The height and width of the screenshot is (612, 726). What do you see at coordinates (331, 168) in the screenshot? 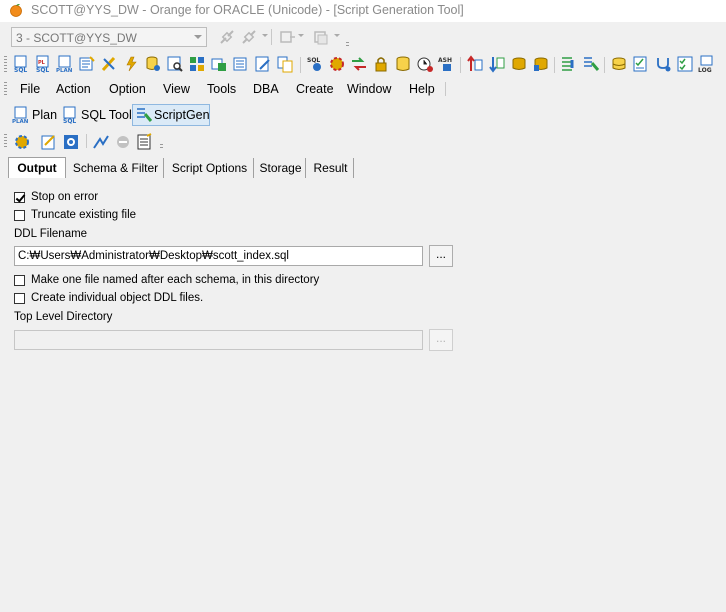
I see `tab-result: Result` at bounding box center [331, 168].